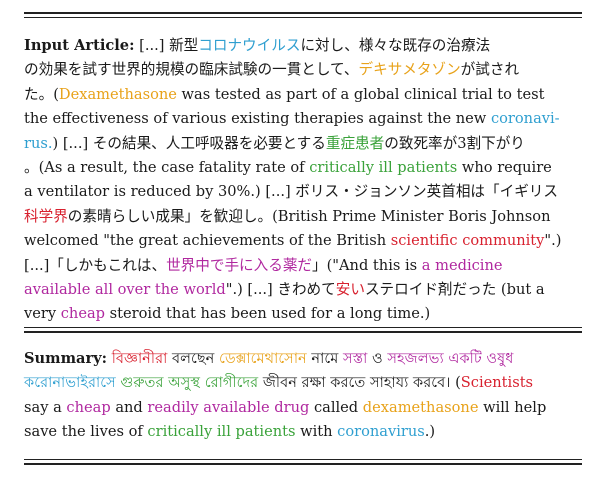  What do you see at coordinates (42, 314) in the screenshot?
I see `text-segment: very` at bounding box center [42, 314].